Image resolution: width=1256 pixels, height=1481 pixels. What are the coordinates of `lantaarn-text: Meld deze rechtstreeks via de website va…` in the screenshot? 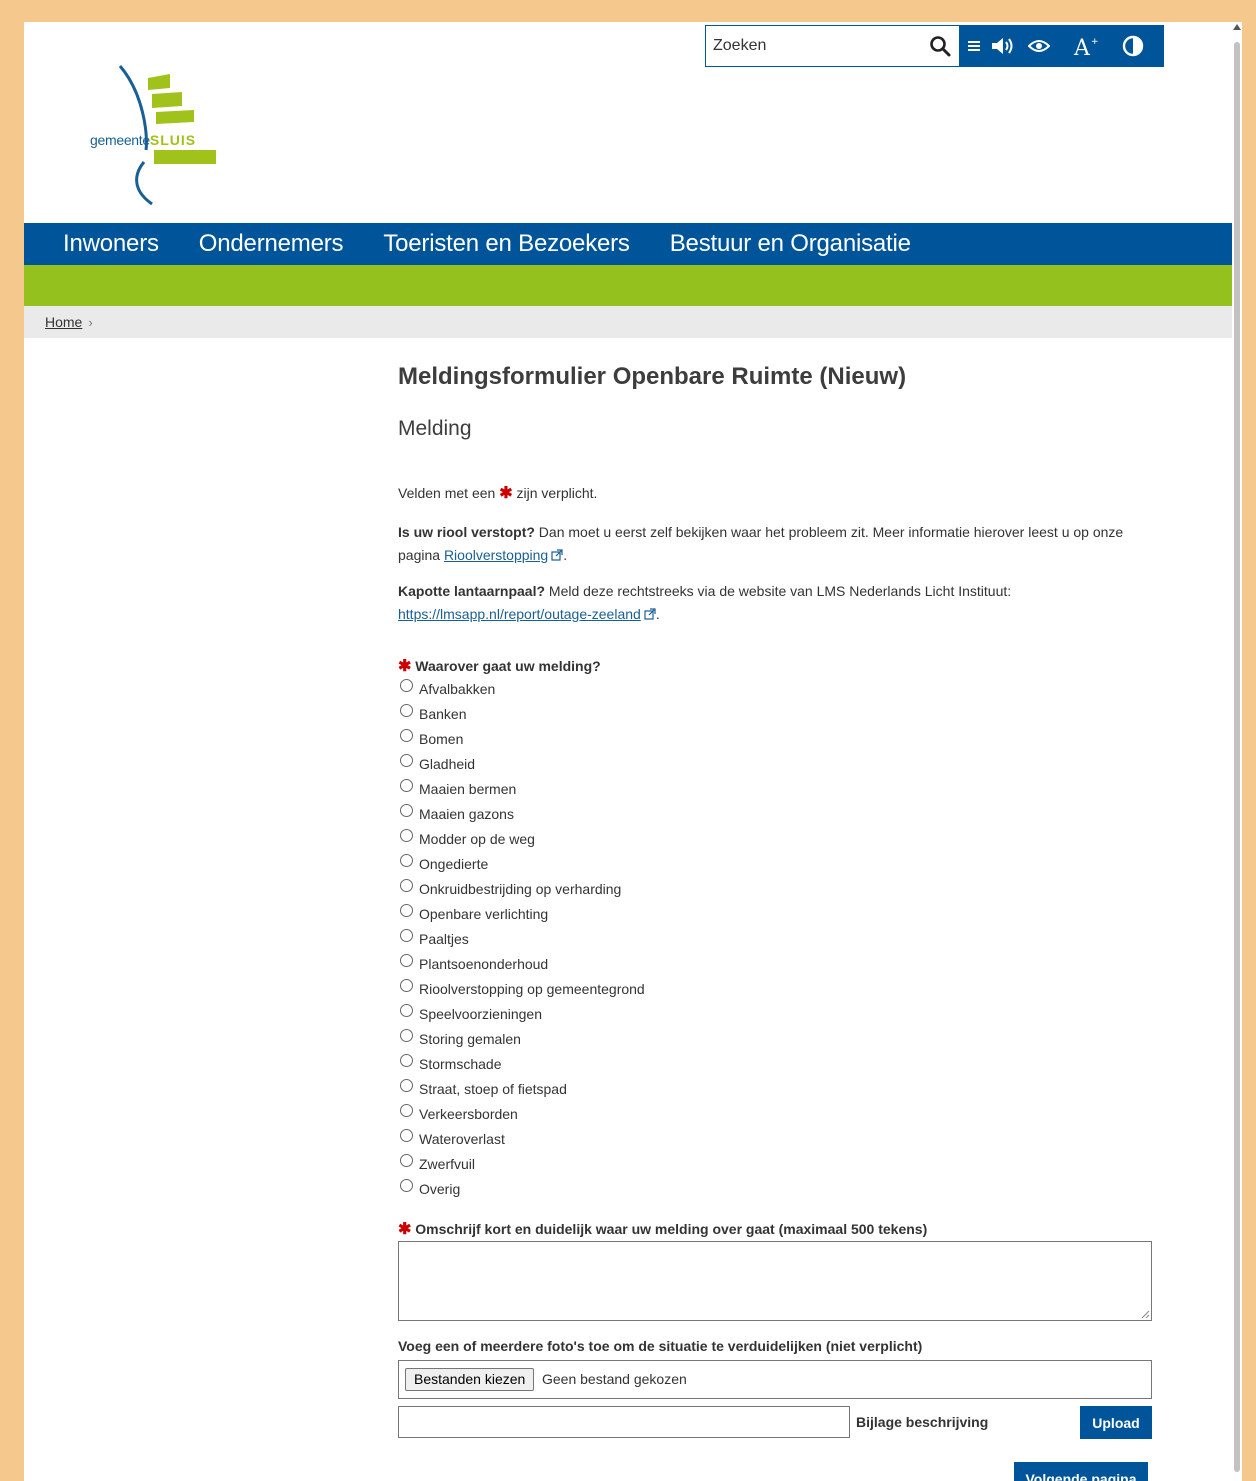 It's located at (780, 591).